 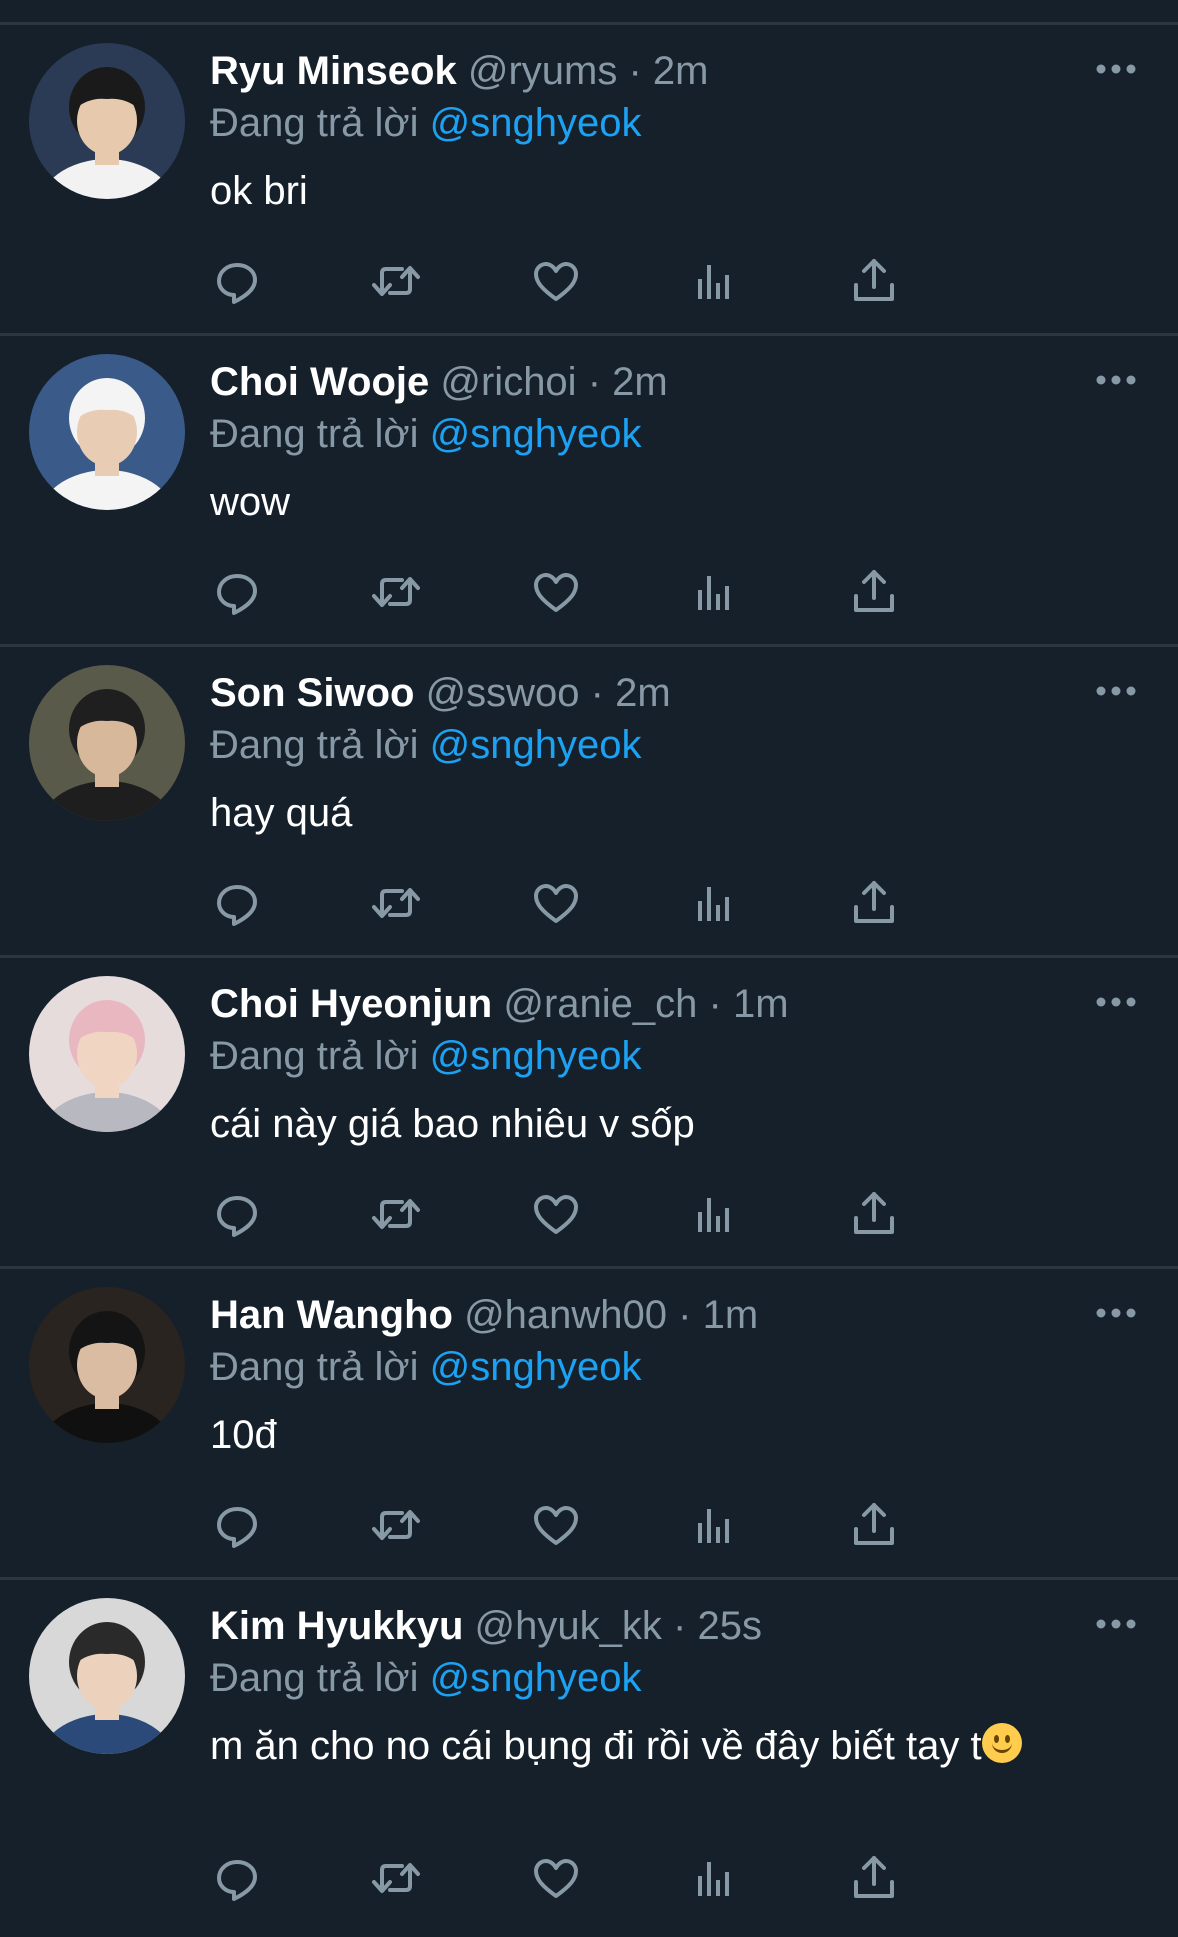 What do you see at coordinates (674, 1435) in the screenshot?
I see `tweet-text: 10đ` at bounding box center [674, 1435].